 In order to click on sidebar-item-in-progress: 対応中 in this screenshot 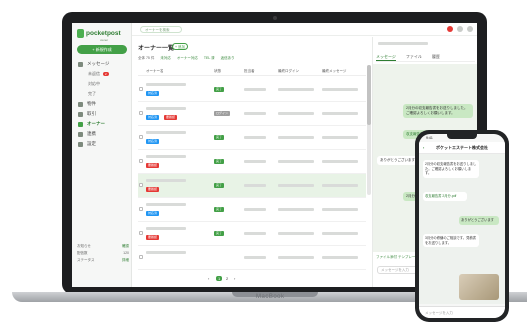, I will do `click(102, 84)`.